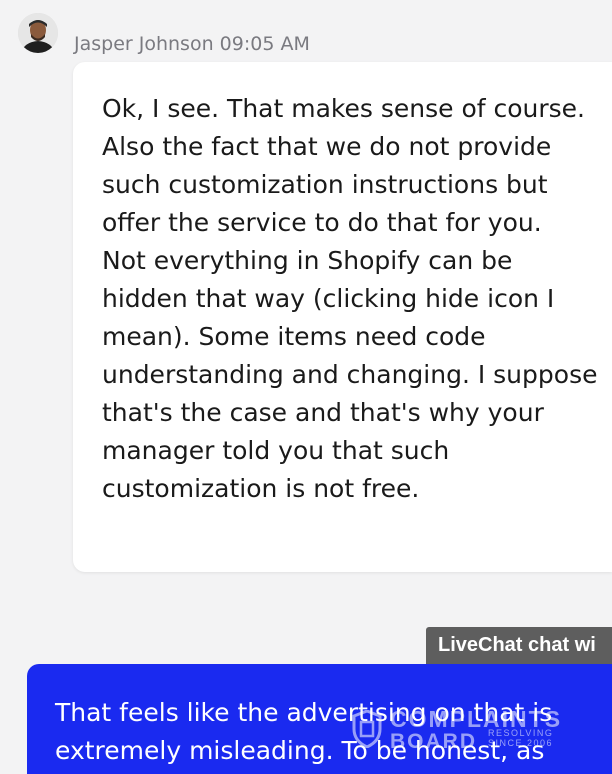 This screenshot has height=774, width=612. I want to click on message-time: 09:05 AM, so click(264, 44).